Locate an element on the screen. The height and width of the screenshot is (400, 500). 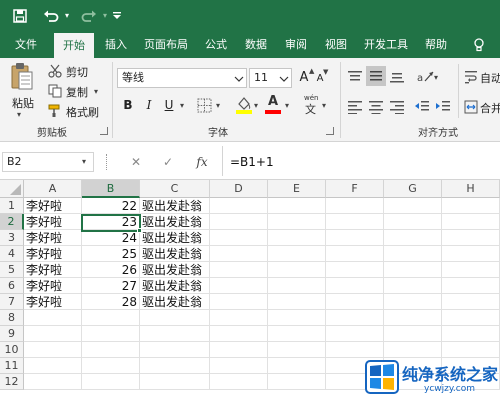
borders-dropdown-icon: ▾ is located at coordinates (218, 105).